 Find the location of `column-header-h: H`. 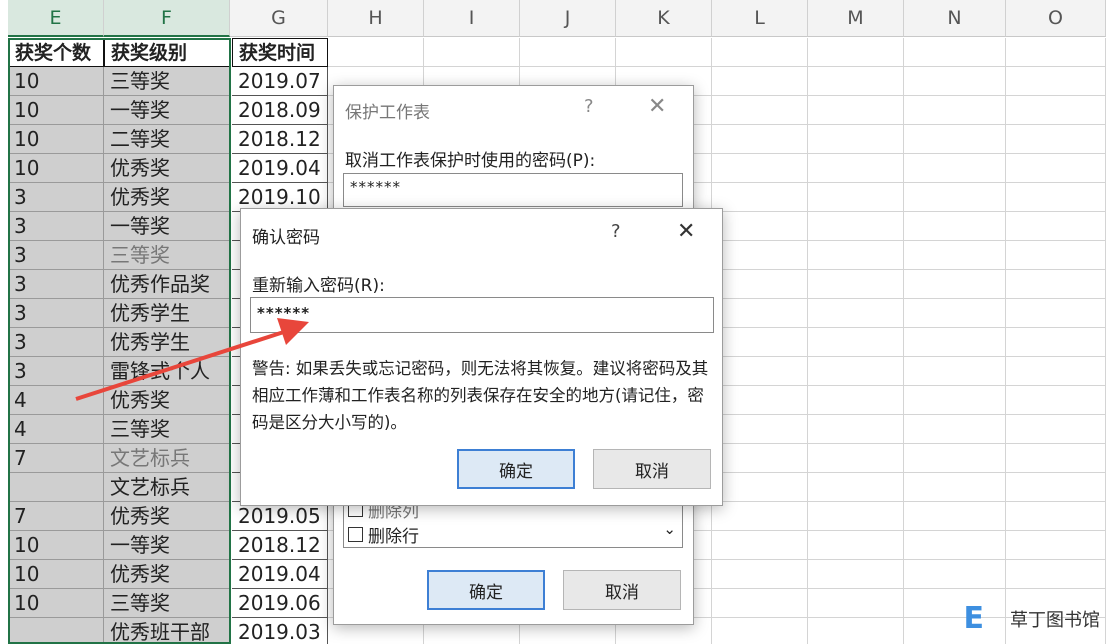

column-header-h: H is located at coordinates (376, 18).